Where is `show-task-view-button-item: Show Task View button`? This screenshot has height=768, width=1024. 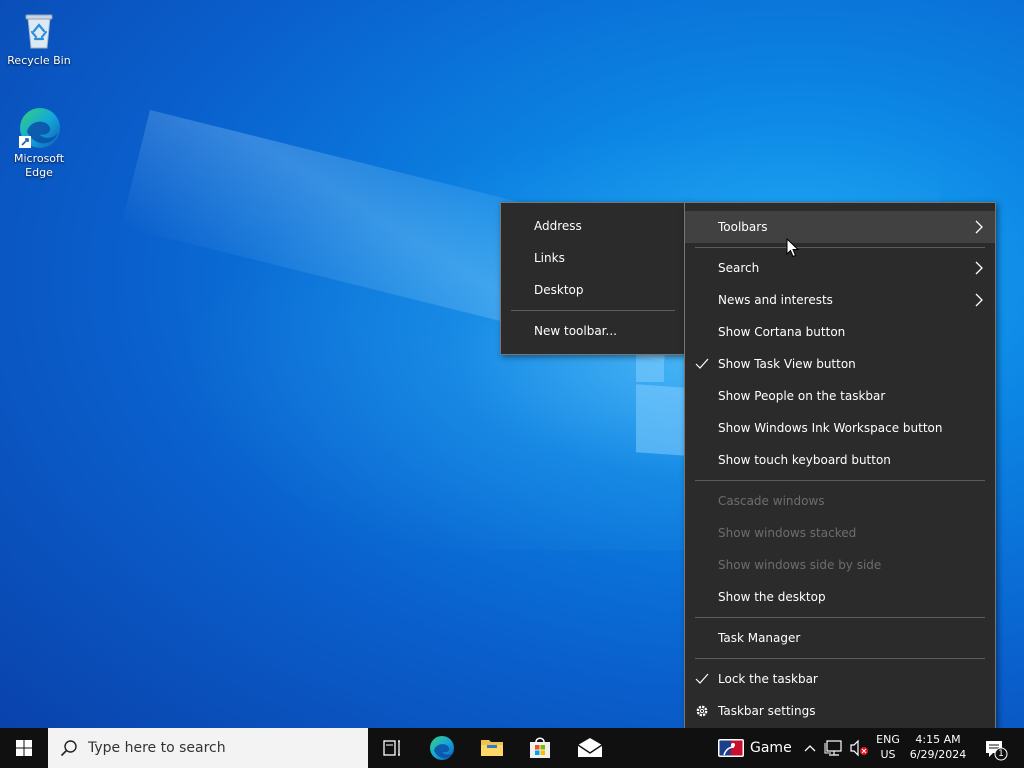
show-task-view-button-item: Show Task View button is located at coordinates (840, 364).